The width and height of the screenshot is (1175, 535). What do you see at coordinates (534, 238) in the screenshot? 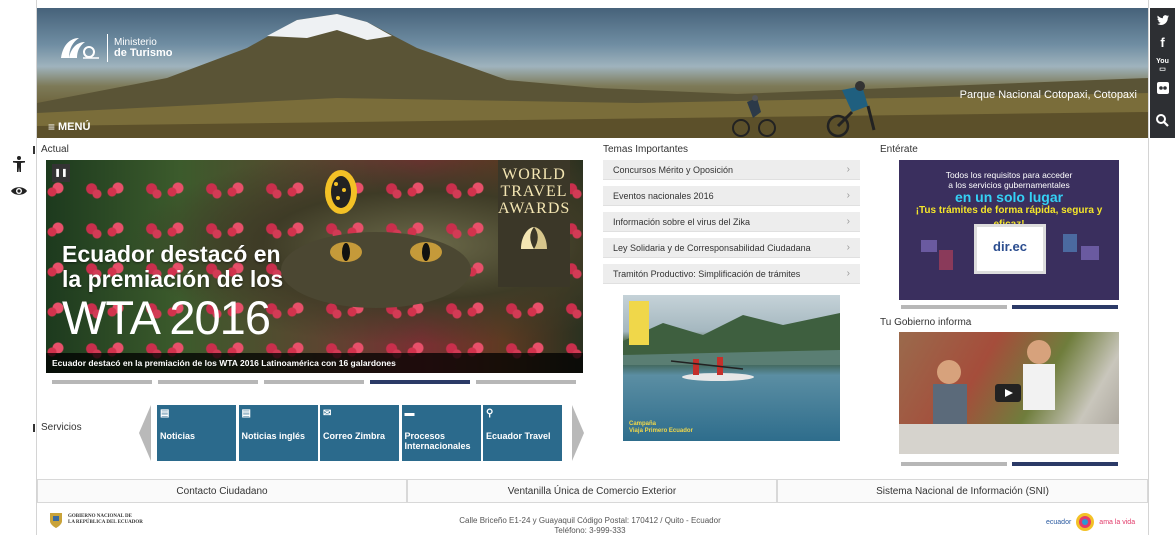
I see `globe-hands-icon` at bounding box center [534, 238].